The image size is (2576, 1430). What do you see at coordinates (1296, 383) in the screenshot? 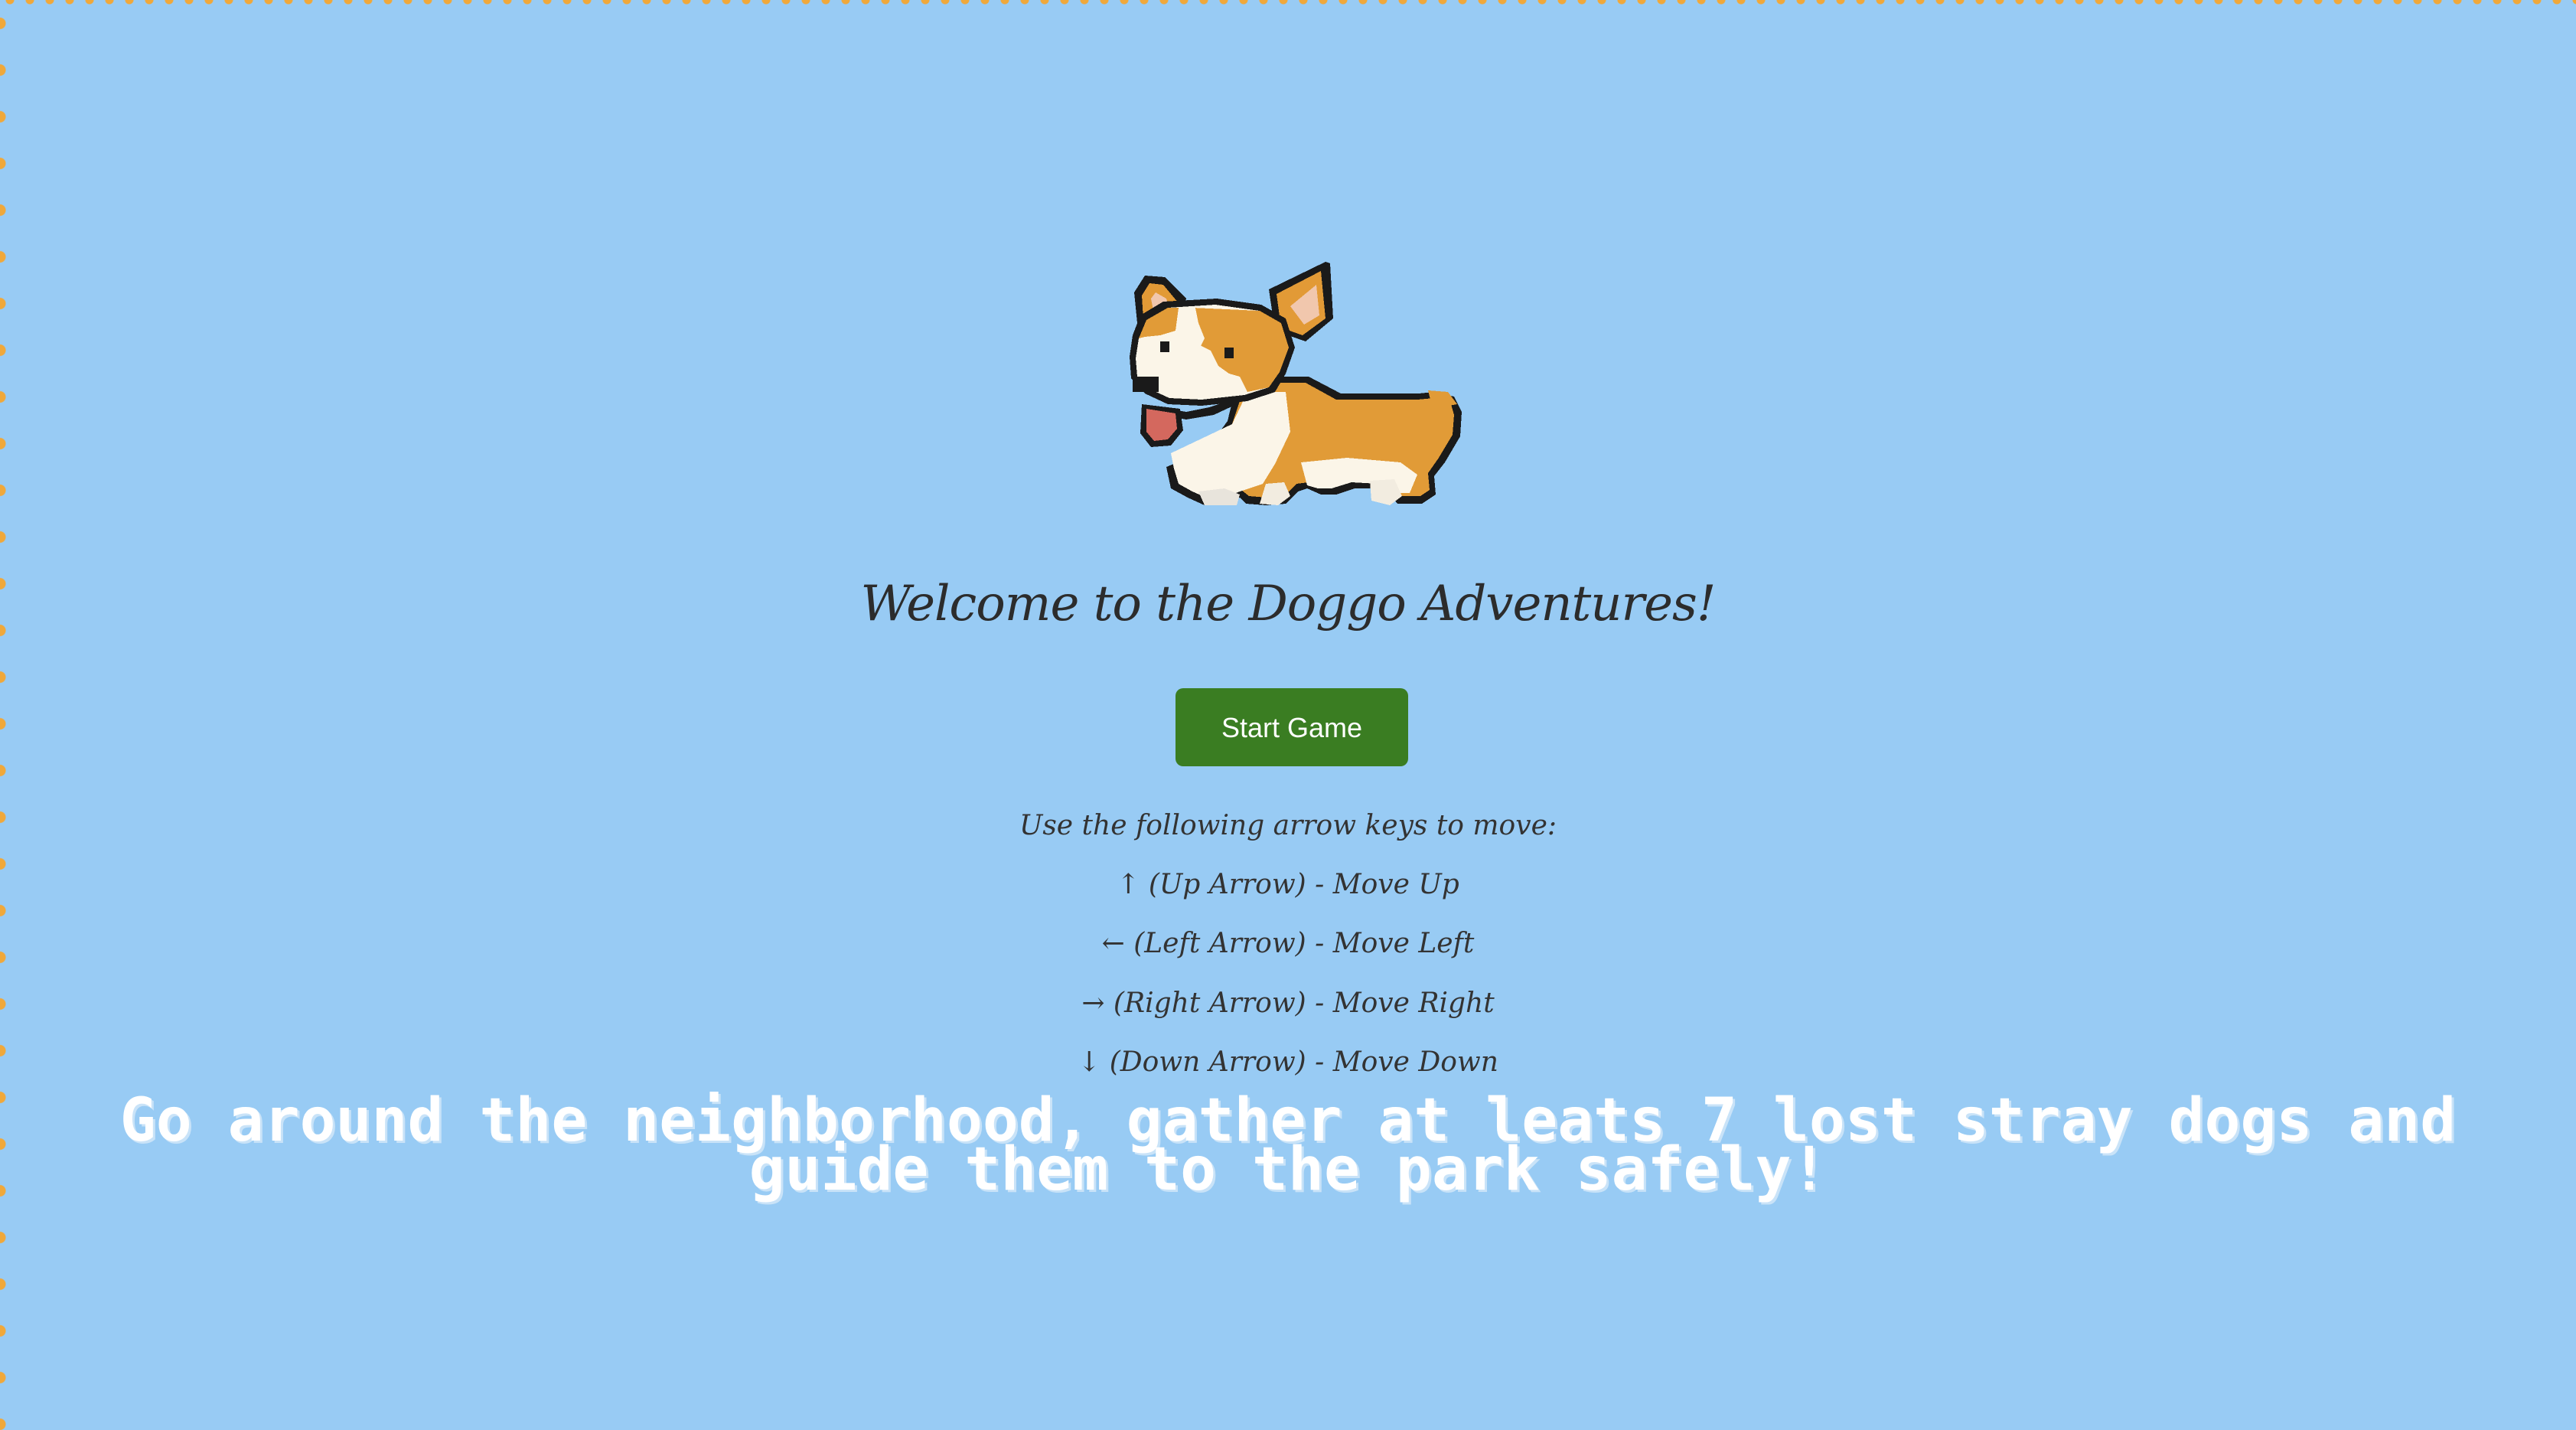
I see `corgi-image` at bounding box center [1296, 383].